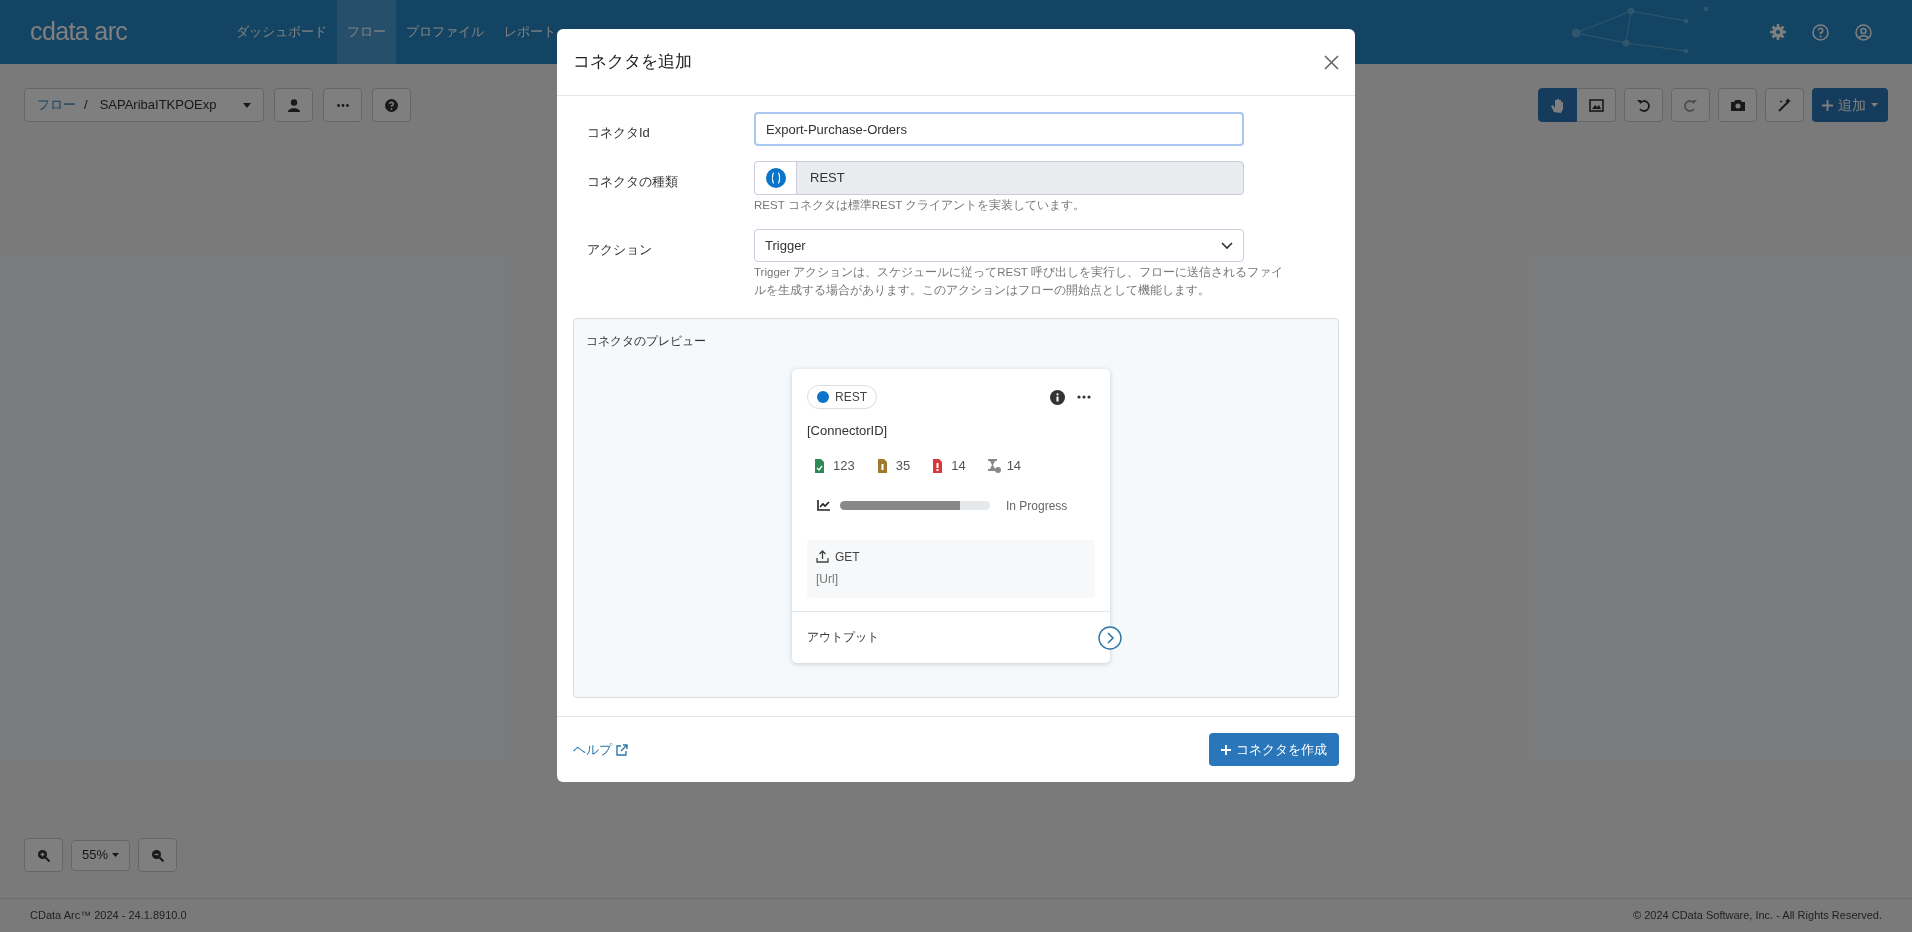 The image size is (1912, 932). I want to click on undo-icon, so click(1643, 105).